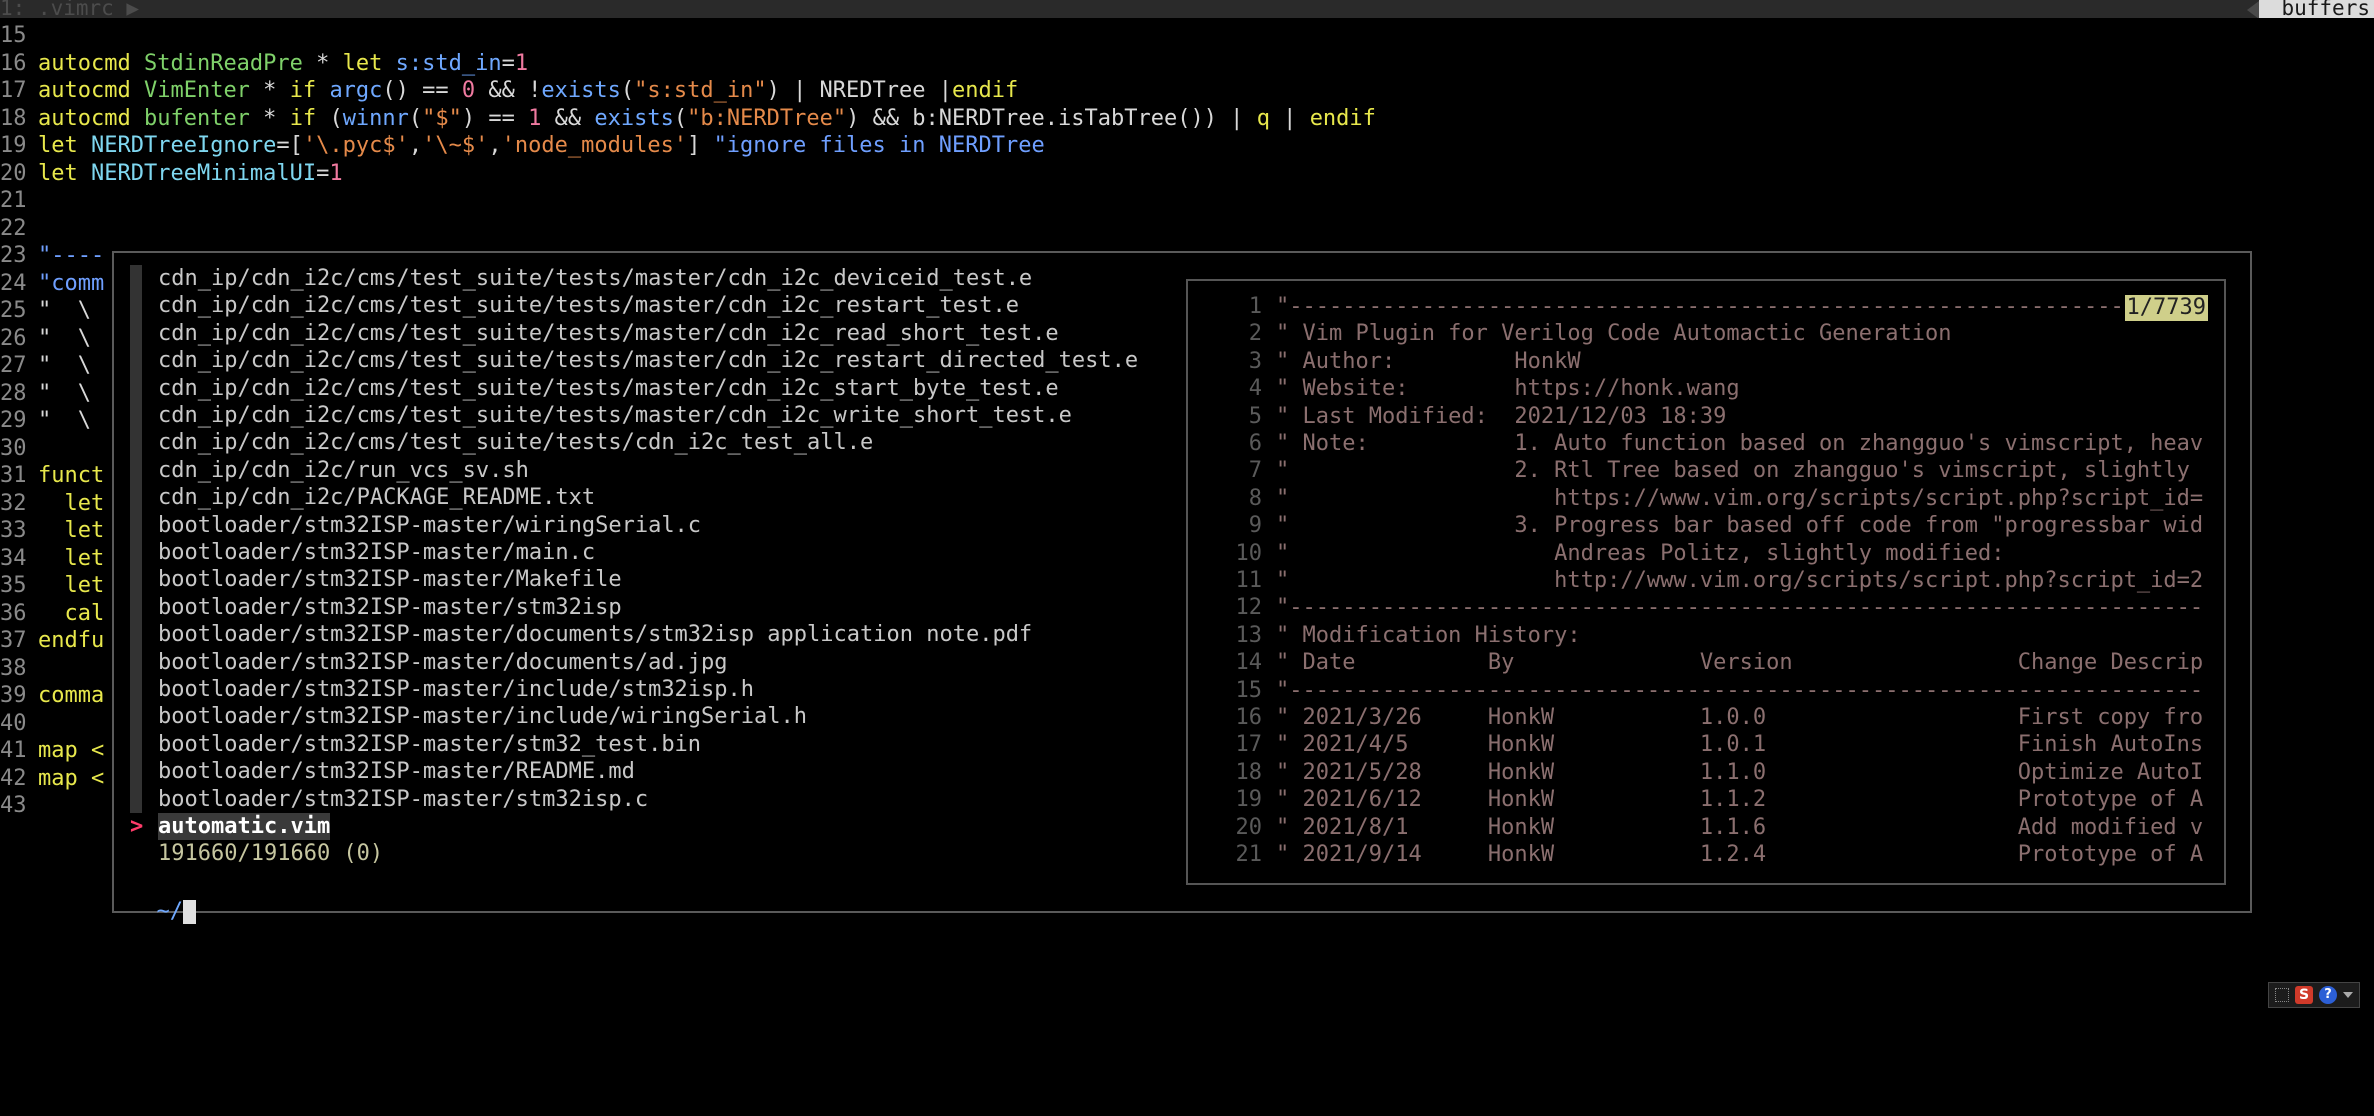 This screenshot has height=1116, width=2374. I want to click on line-number: 40, so click(13, 723).